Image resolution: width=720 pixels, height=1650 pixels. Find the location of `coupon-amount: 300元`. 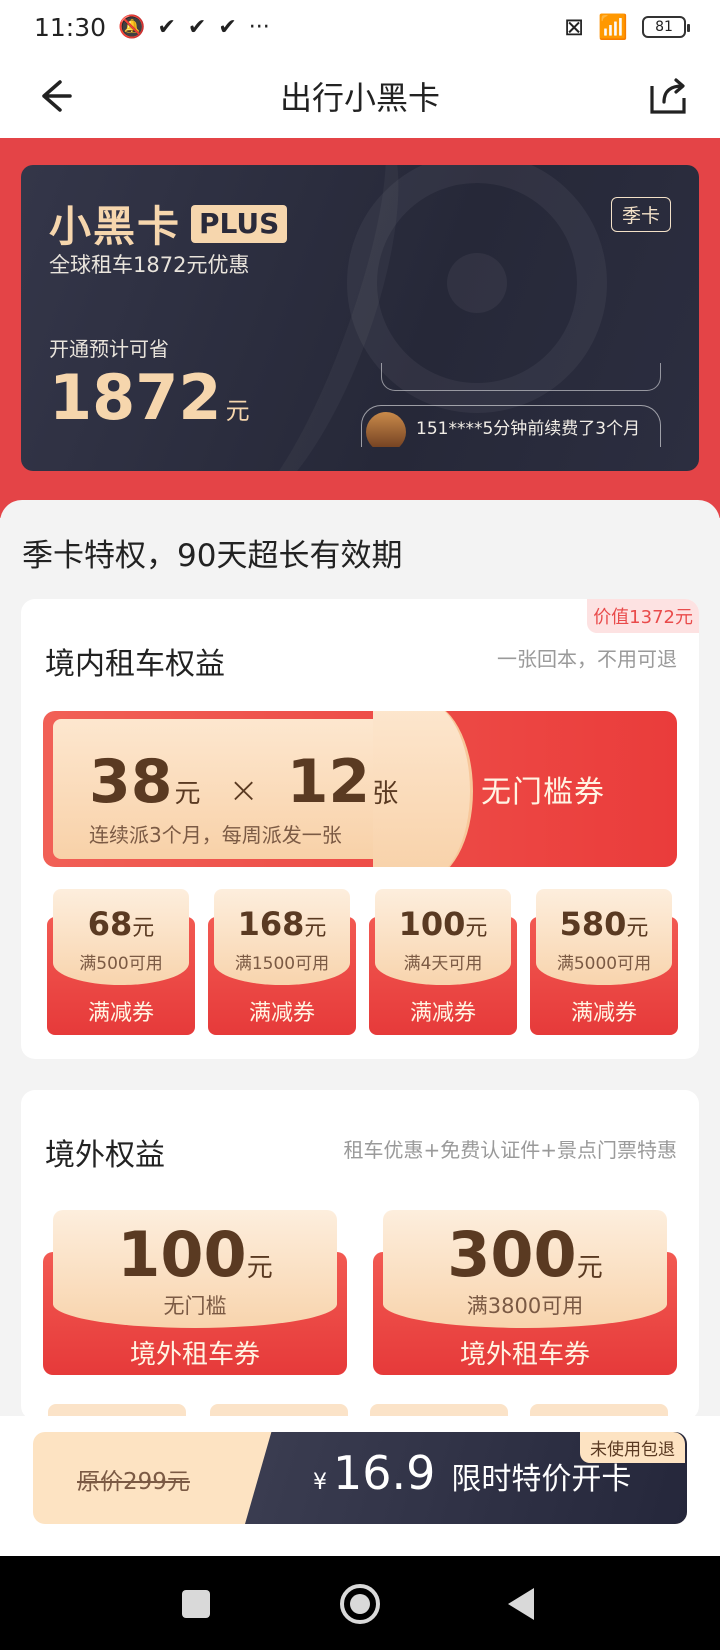

coupon-amount: 300元 is located at coordinates (525, 1254).